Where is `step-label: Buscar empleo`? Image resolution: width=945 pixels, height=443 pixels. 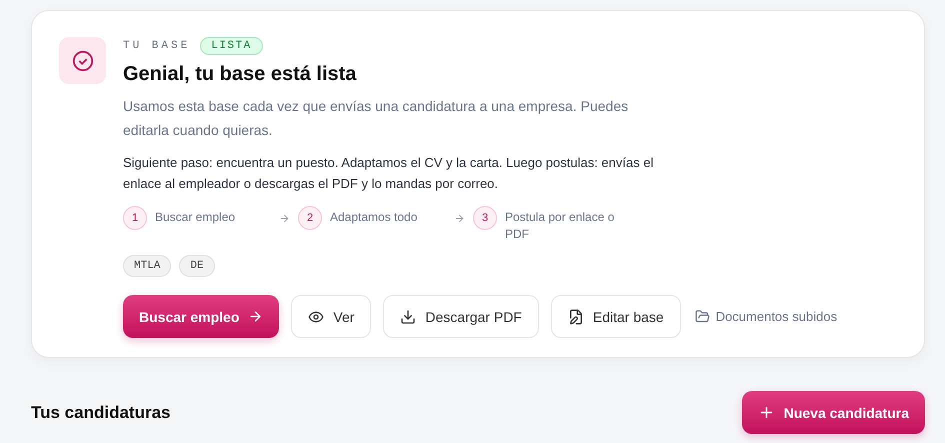 step-label: Buscar empleo is located at coordinates (195, 217).